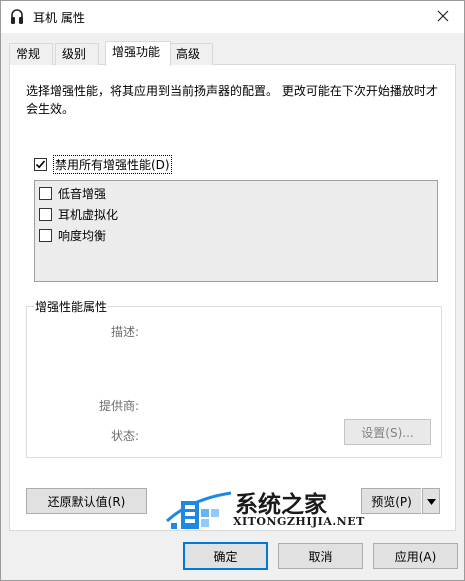  Describe the element at coordinates (71, 306) in the screenshot. I see `properties-group-title: 增强性能属性` at that location.